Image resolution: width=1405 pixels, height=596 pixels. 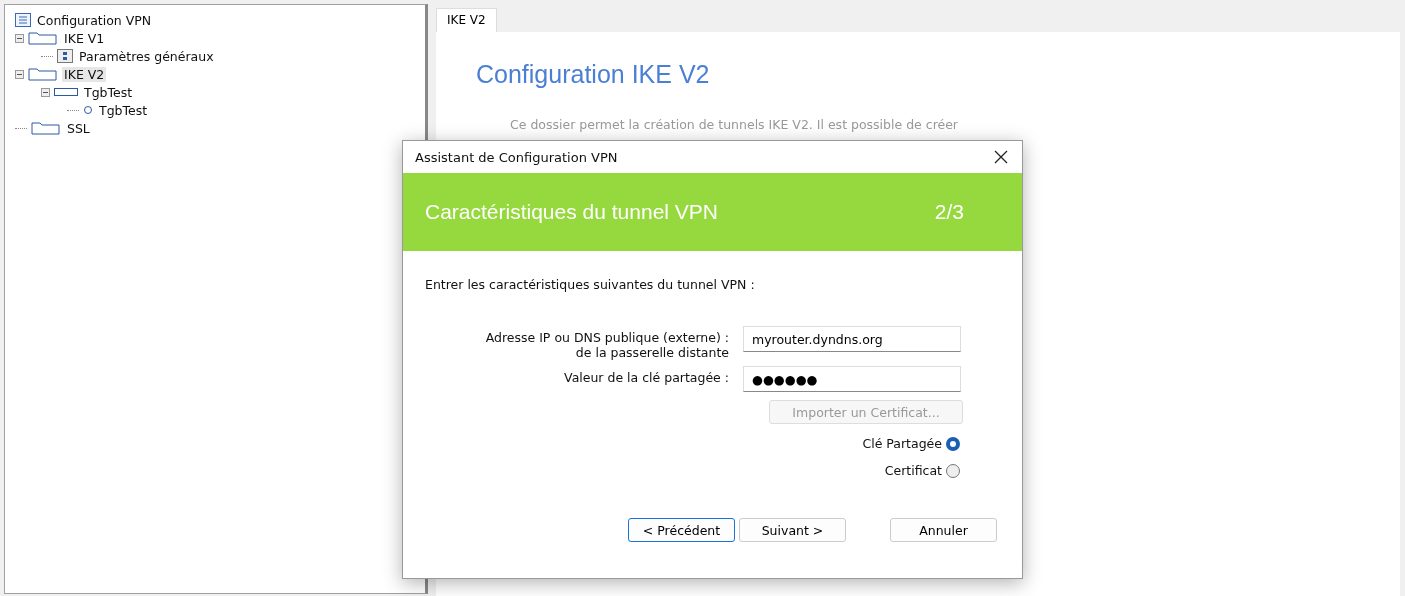 What do you see at coordinates (65, 56) in the screenshot?
I see `settings-icon` at bounding box center [65, 56].